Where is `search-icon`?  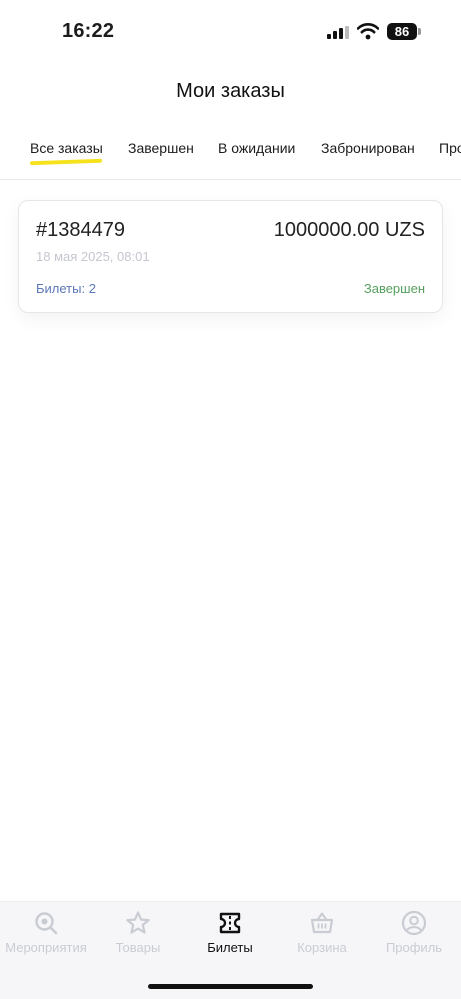 search-icon is located at coordinates (46, 923).